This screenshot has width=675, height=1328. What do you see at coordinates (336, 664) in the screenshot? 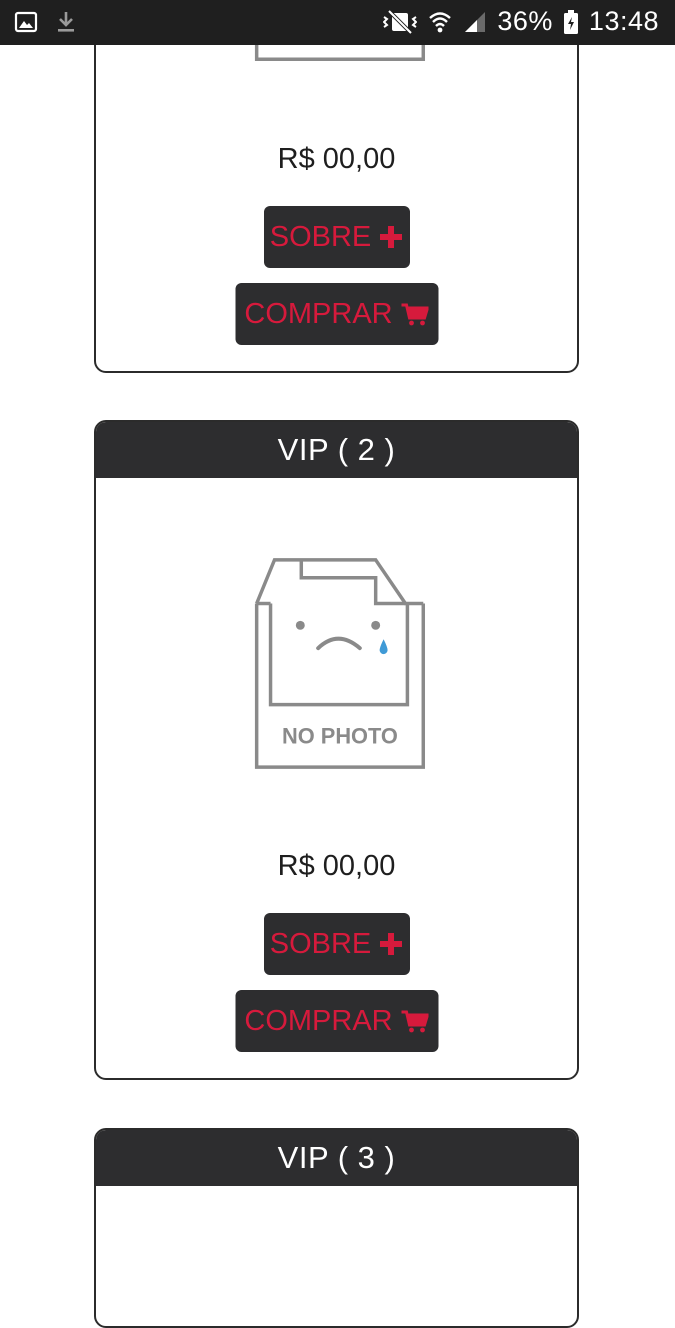
I see `no-photo-image: NO PHOTO` at bounding box center [336, 664].